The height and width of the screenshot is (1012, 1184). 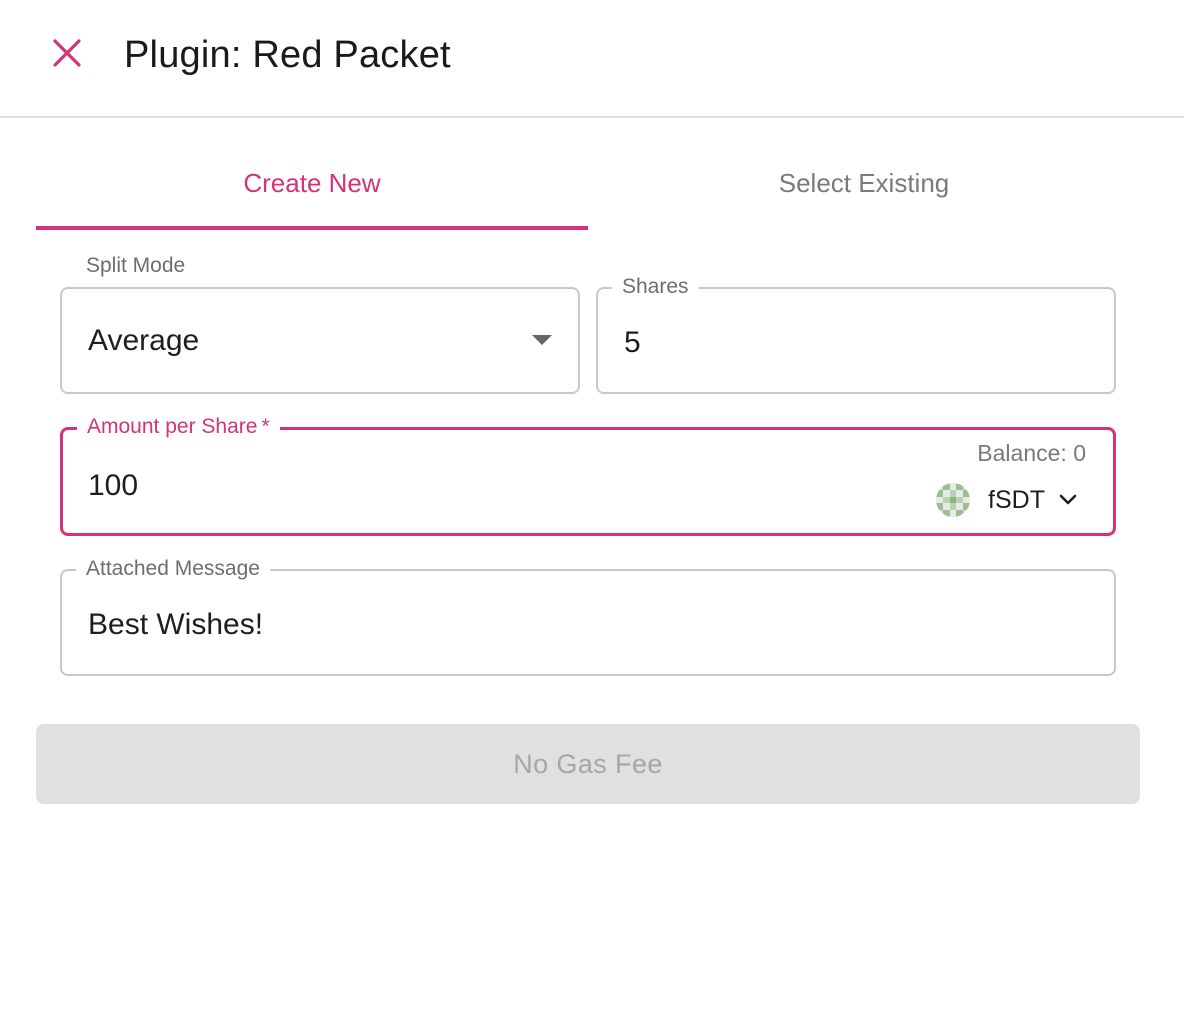 What do you see at coordinates (113, 486) in the screenshot?
I see `amount-input: 100` at bounding box center [113, 486].